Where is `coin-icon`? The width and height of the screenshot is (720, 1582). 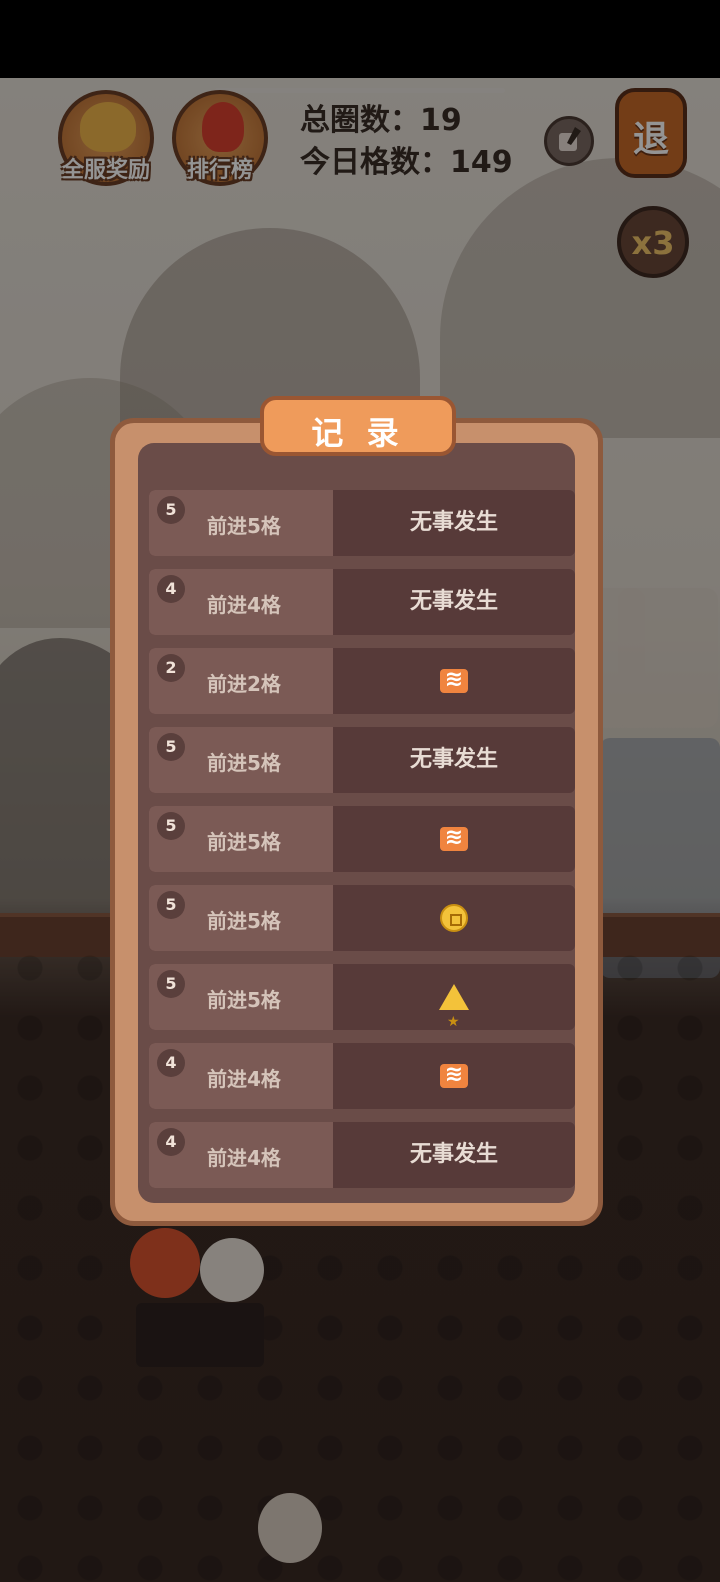 coin-icon is located at coordinates (454, 918).